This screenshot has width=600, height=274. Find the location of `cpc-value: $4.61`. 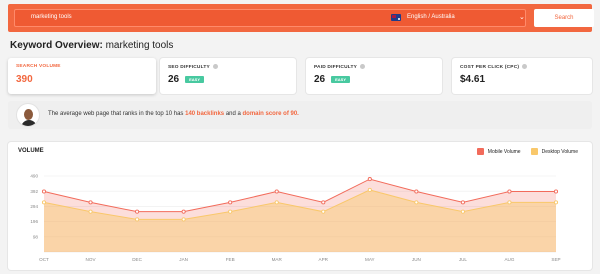

cpc-value: $4.61 is located at coordinates (473, 79).